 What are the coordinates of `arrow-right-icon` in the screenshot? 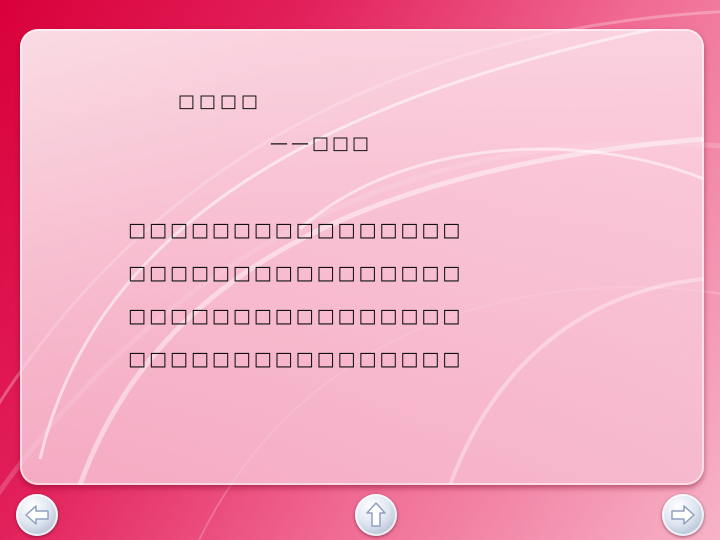 It's located at (683, 515).